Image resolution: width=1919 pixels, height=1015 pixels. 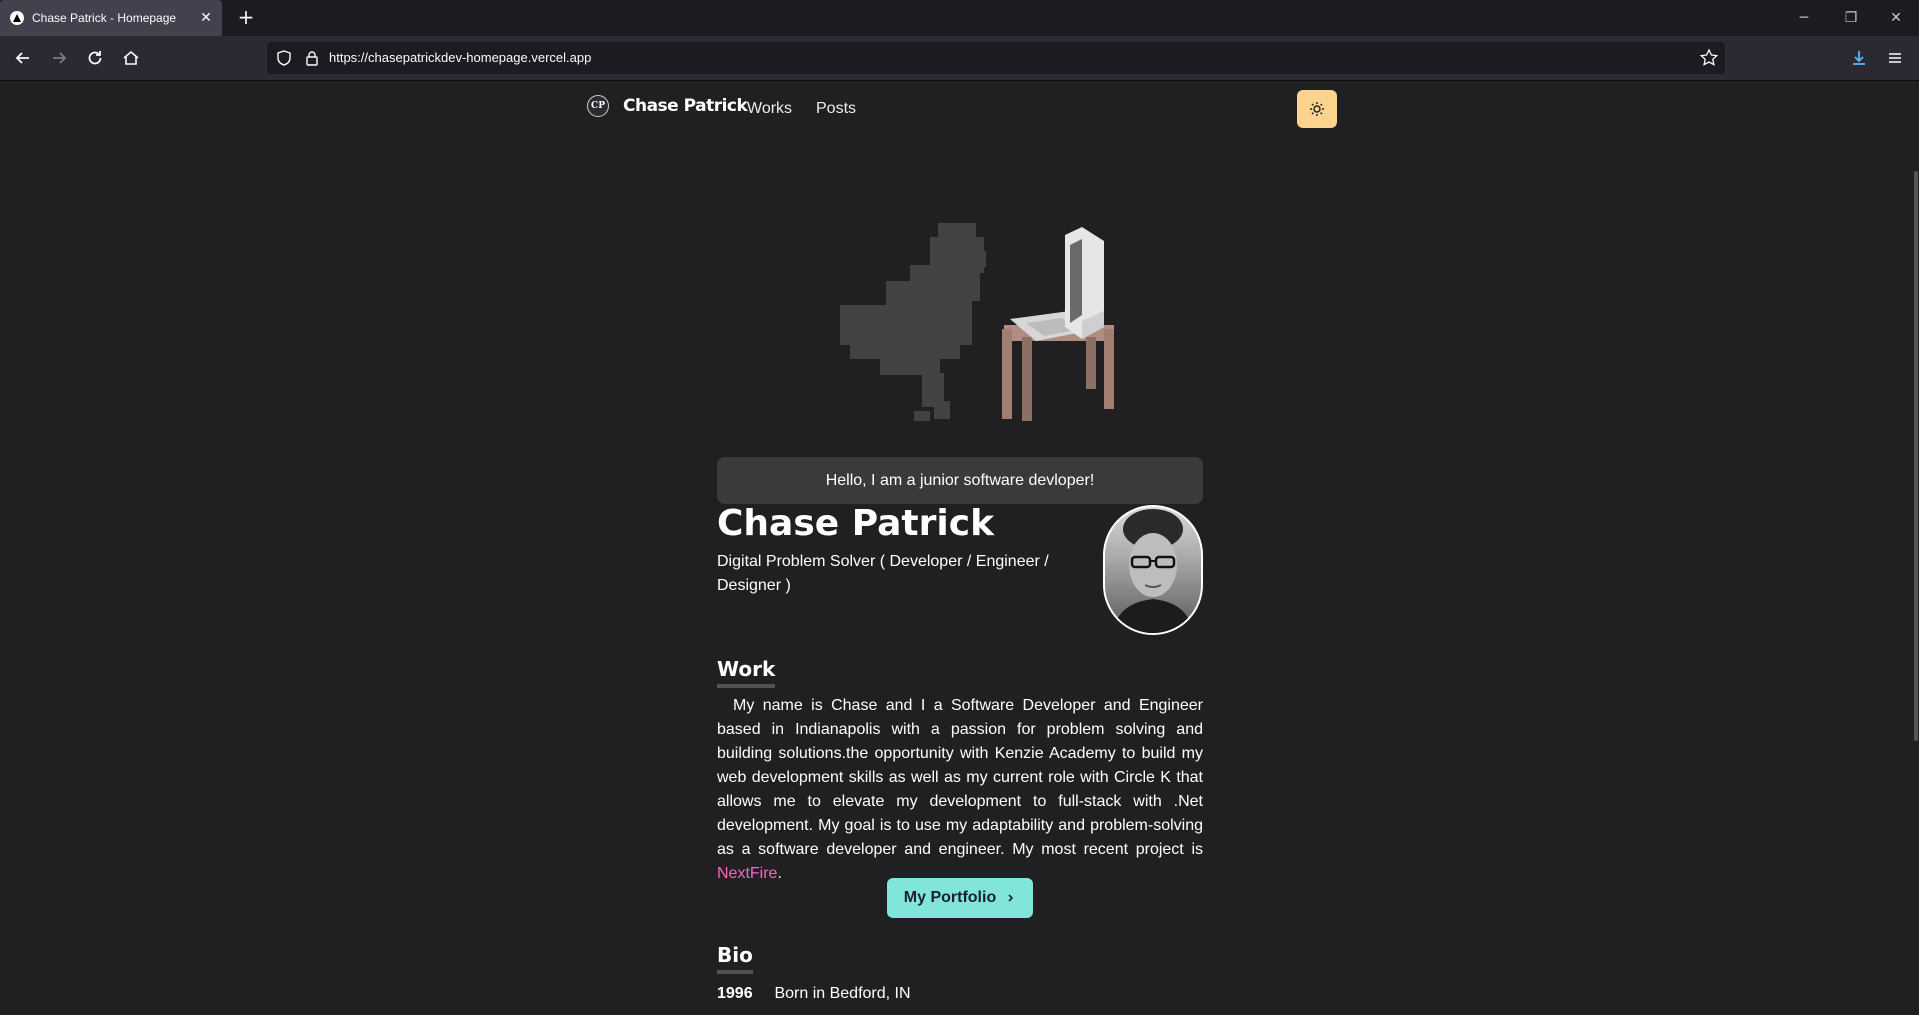 I want to click on sun-icon, so click(x=1317, y=109).